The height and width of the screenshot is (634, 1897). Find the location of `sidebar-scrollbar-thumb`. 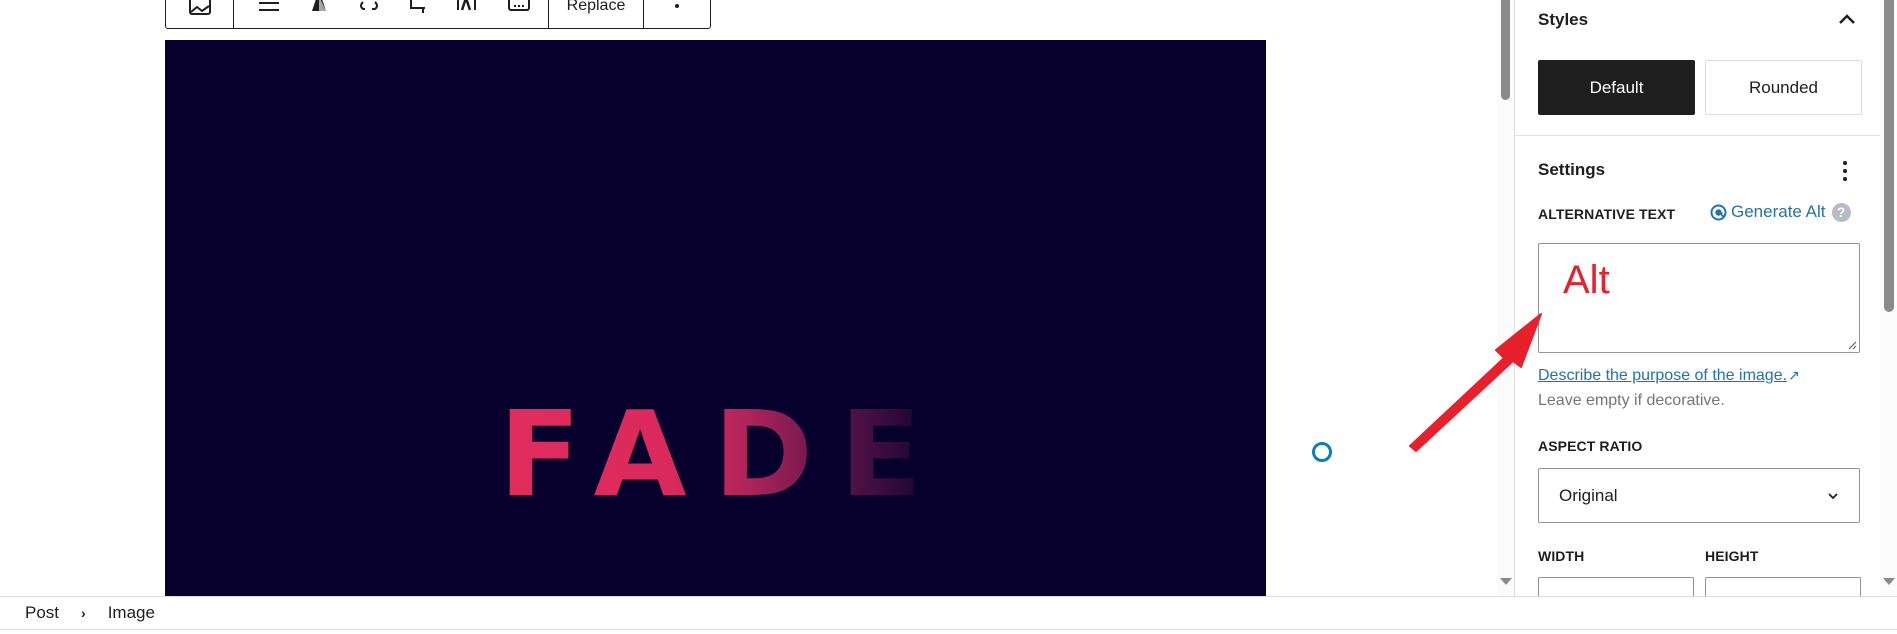

sidebar-scrollbar-thumb is located at coordinates (1889, 156).